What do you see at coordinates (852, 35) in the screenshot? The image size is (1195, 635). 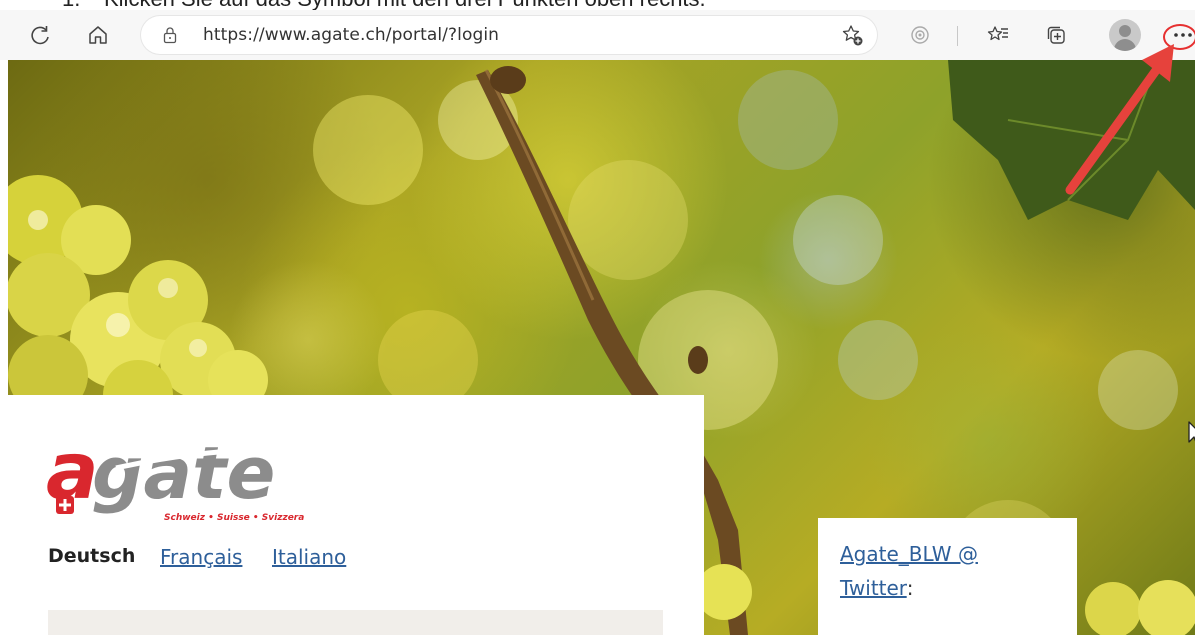 I see `favorite-add-icon` at bounding box center [852, 35].